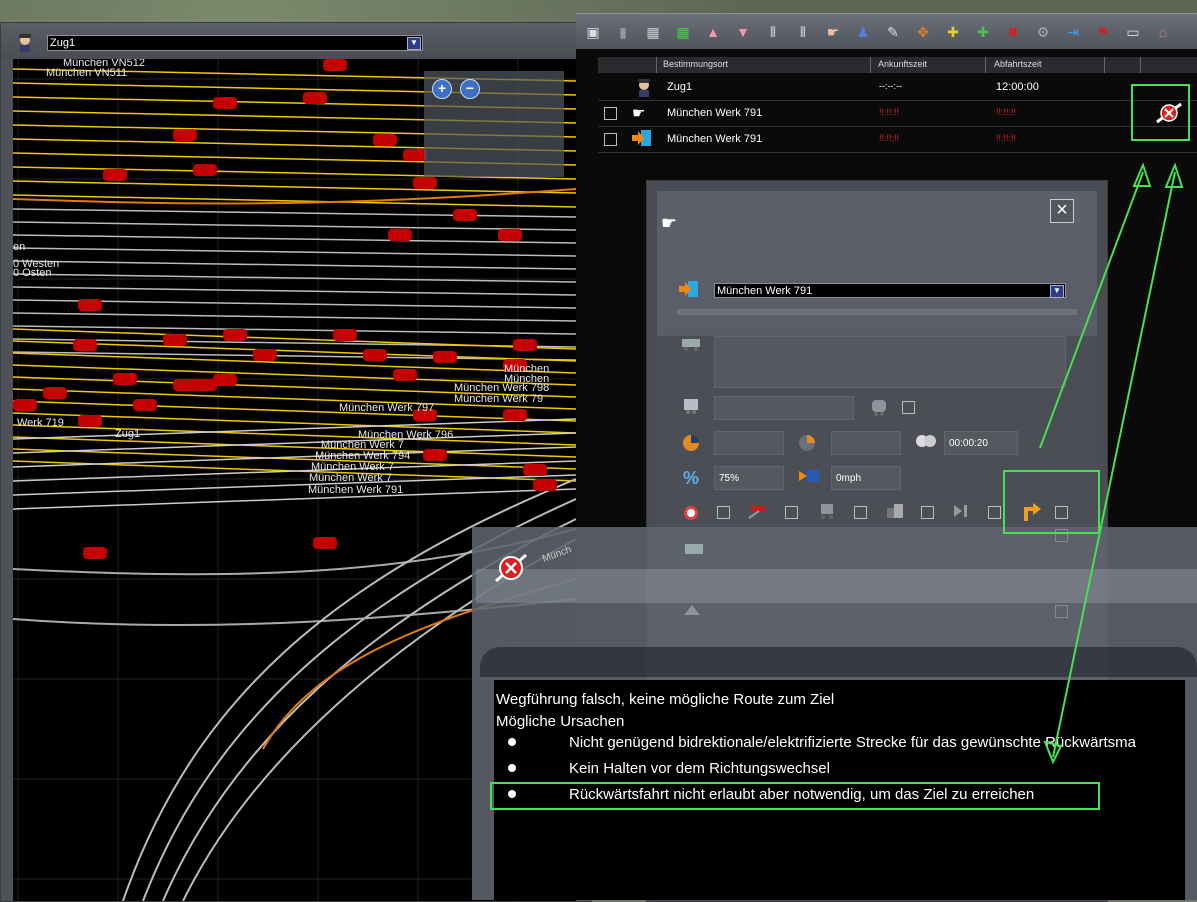 The width and height of the screenshot is (1197, 902). I want to click on annotation-arrows, so click(1111, 463).